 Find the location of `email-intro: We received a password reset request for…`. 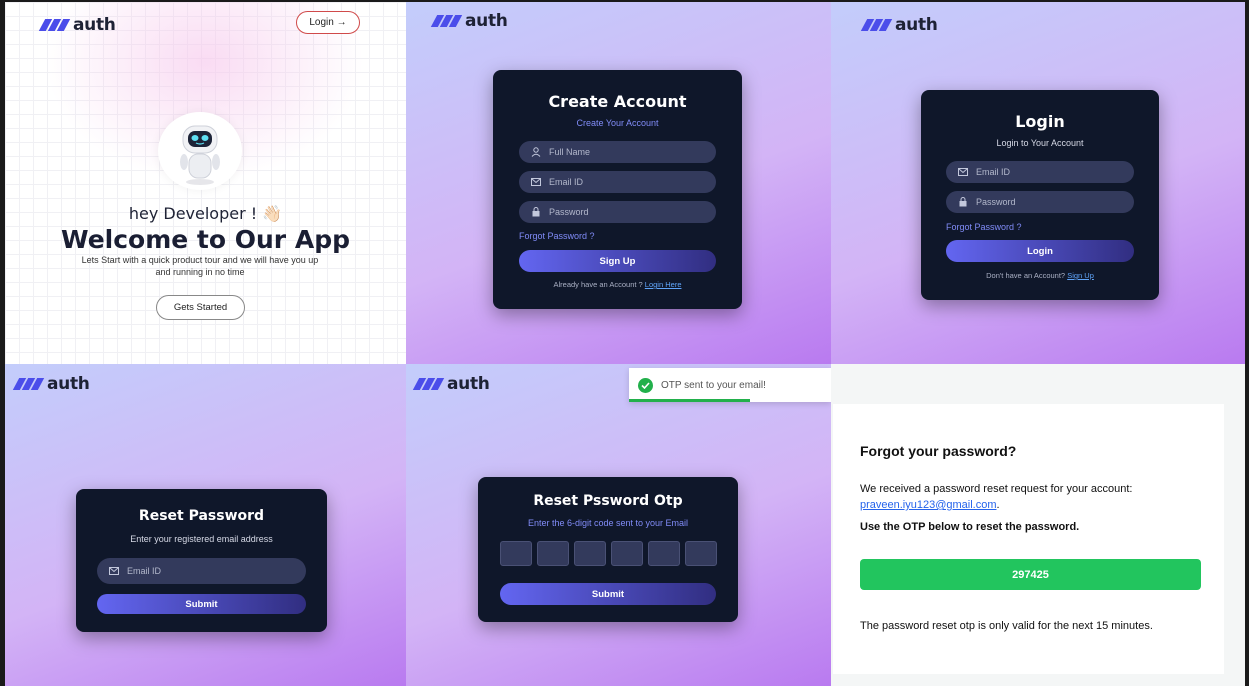

email-intro: We received a password reset request for… is located at coordinates (996, 497).